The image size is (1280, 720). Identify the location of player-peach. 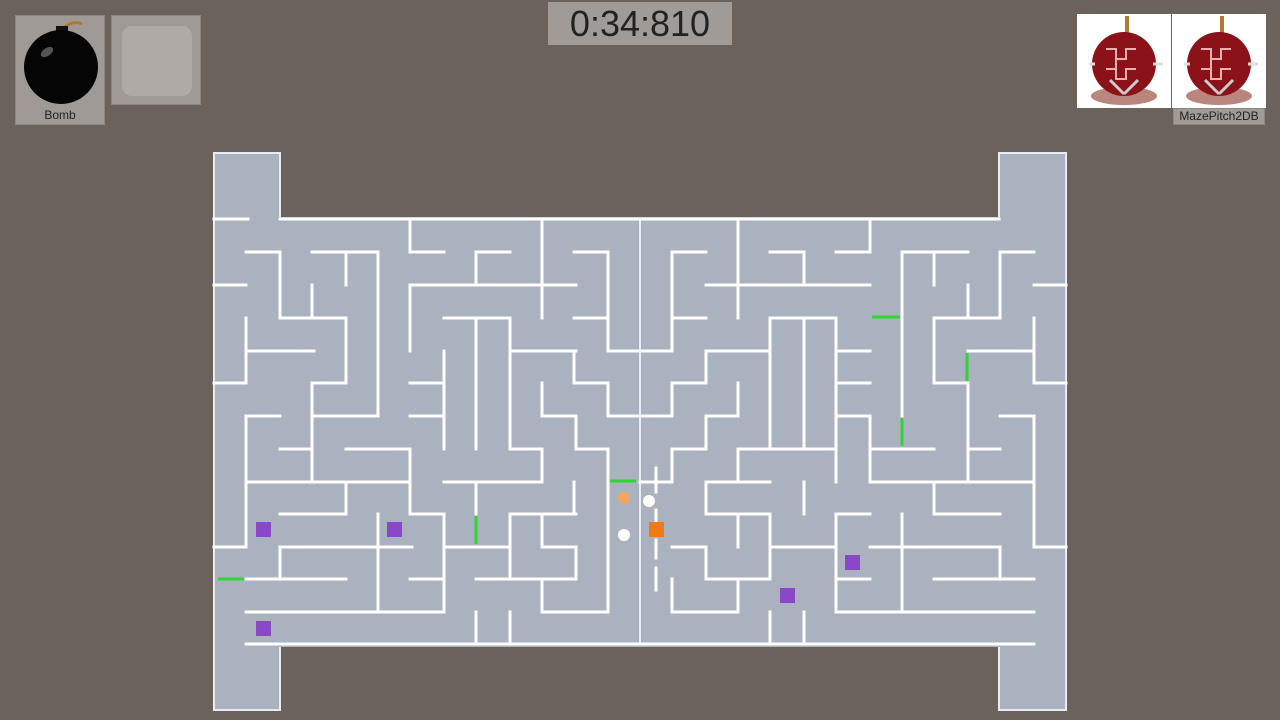
(624, 498).